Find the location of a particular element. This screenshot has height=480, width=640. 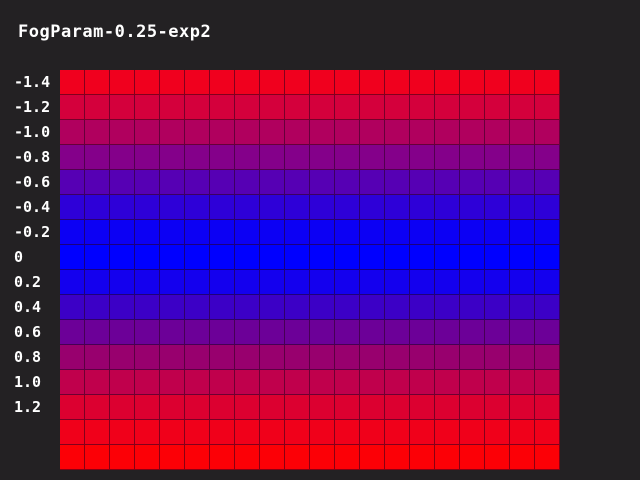

page-title: FogParam-0.25-exp2 is located at coordinates (115, 32).